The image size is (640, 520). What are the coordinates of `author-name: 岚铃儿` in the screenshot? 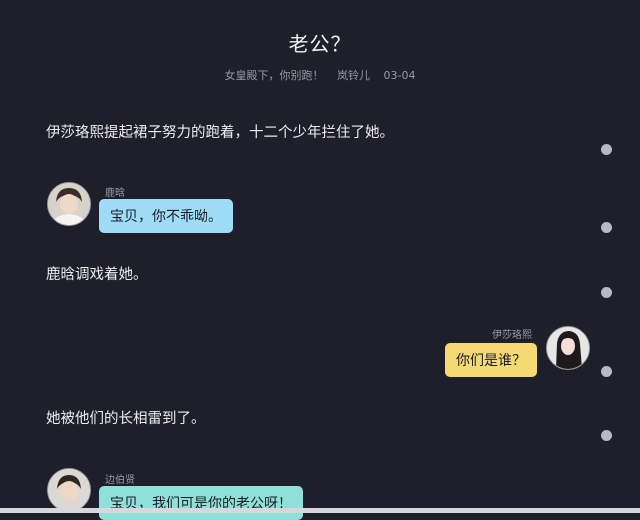 It's located at (353, 75).